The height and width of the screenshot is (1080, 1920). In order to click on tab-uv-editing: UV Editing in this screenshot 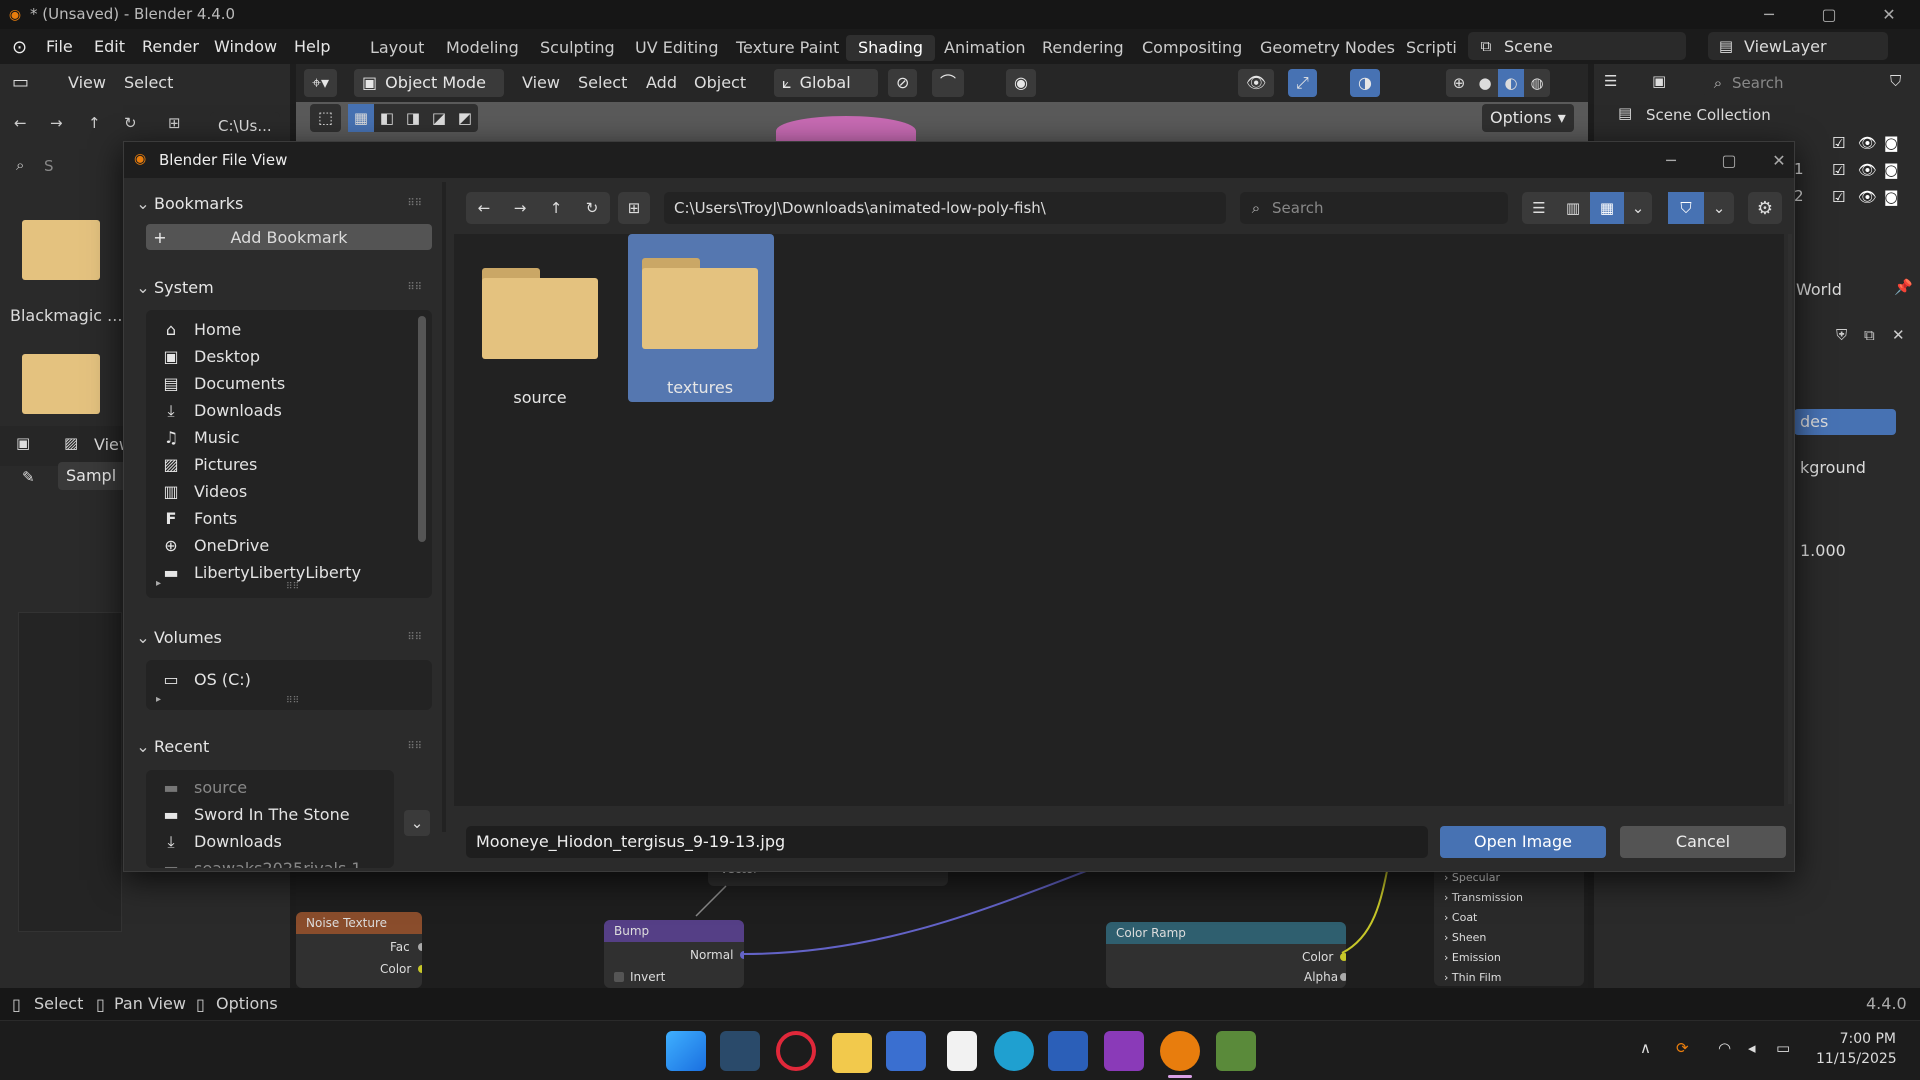, I will do `click(676, 48)`.